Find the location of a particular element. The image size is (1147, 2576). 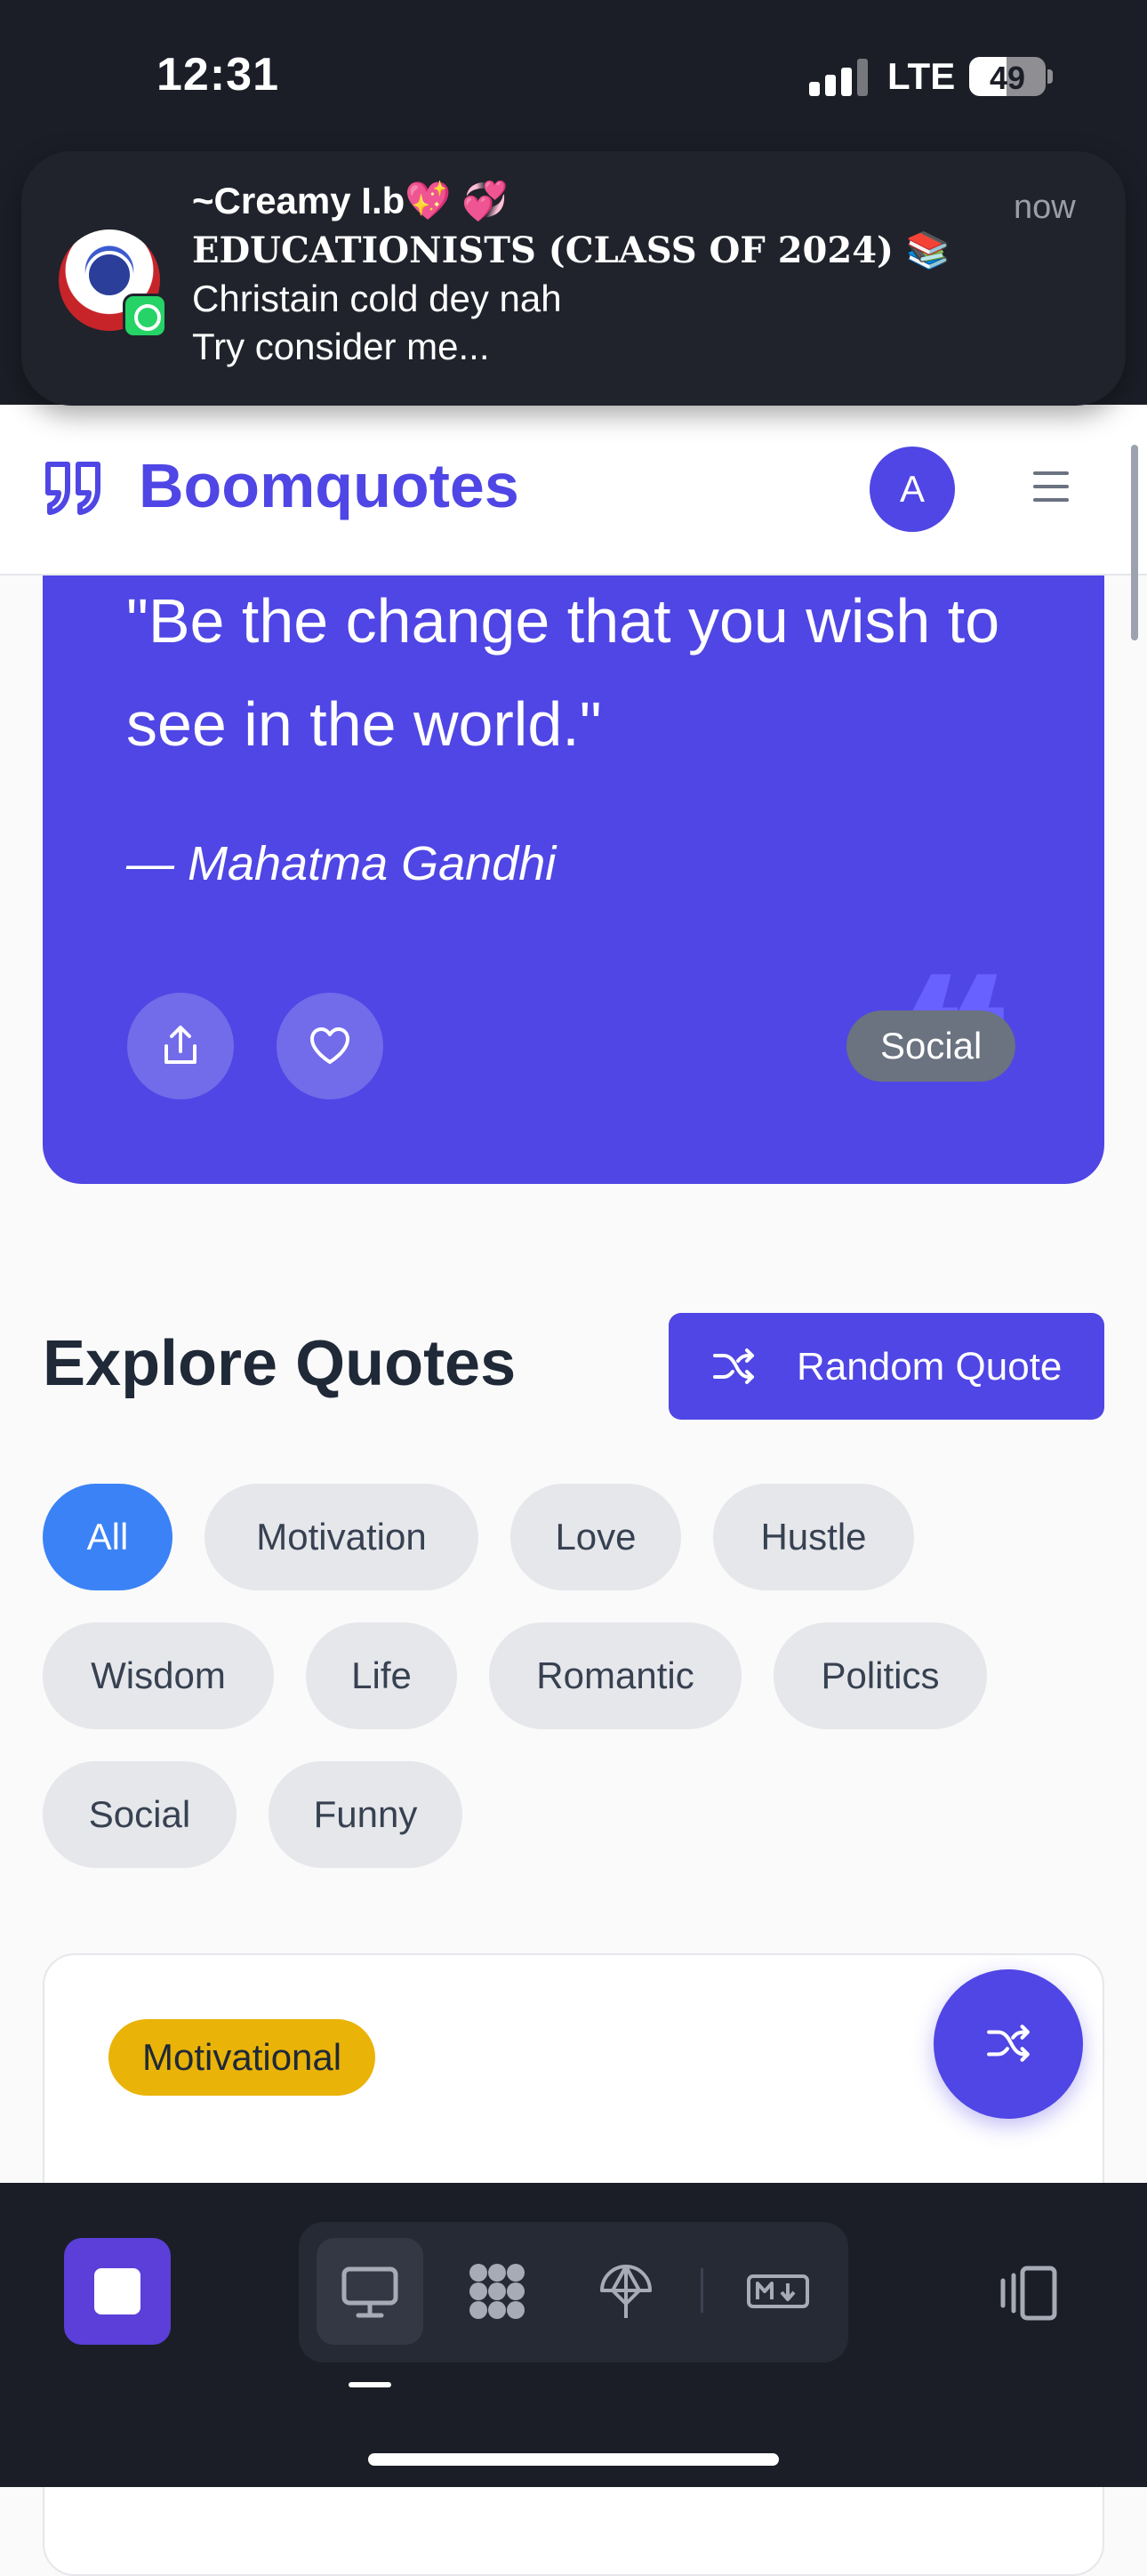

category-chip-wisdom: Wisdom is located at coordinates (158, 1675).